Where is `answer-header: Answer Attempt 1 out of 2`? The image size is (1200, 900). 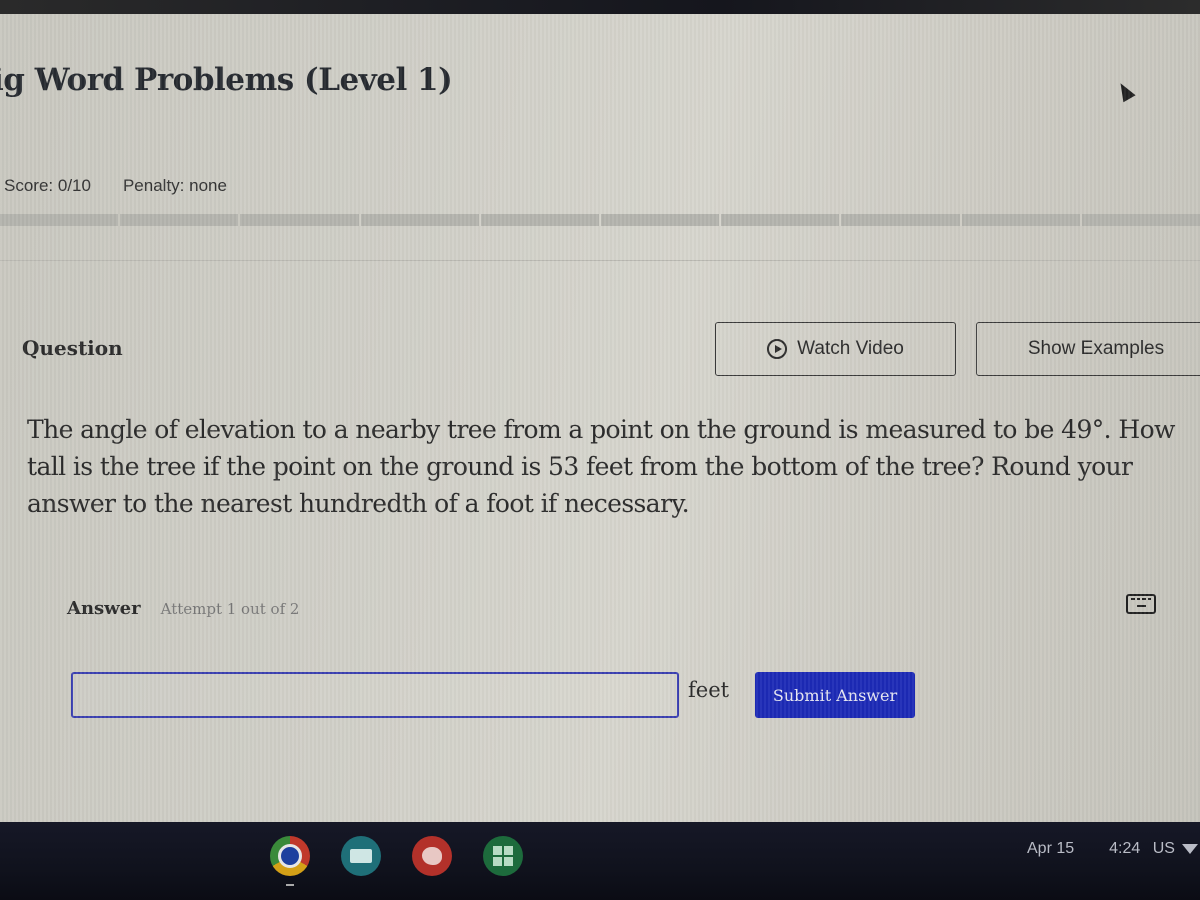
answer-header: Answer Attempt 1 out of 2 is located at coordinates (183, 608).